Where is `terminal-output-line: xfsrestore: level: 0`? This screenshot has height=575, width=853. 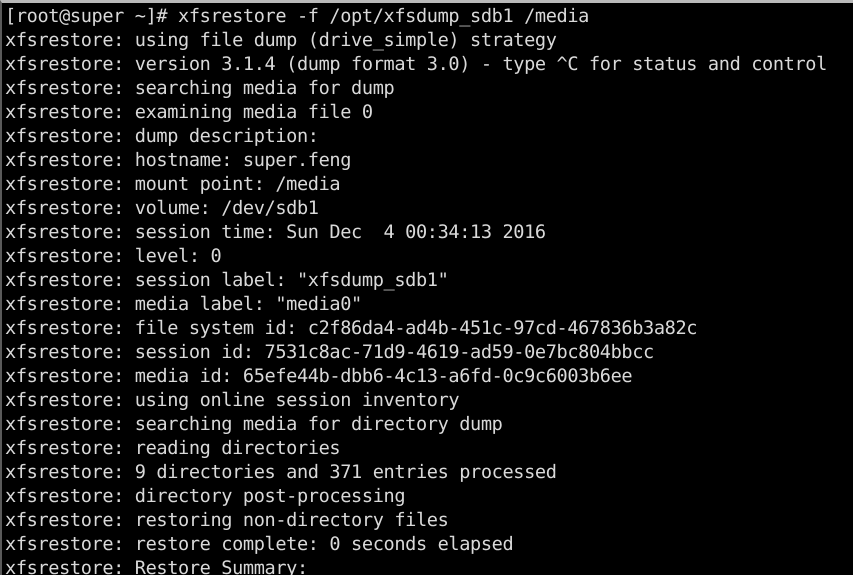 terminal-output-line: xfsrestore: level: 0 is located at coordinates (113, 256).